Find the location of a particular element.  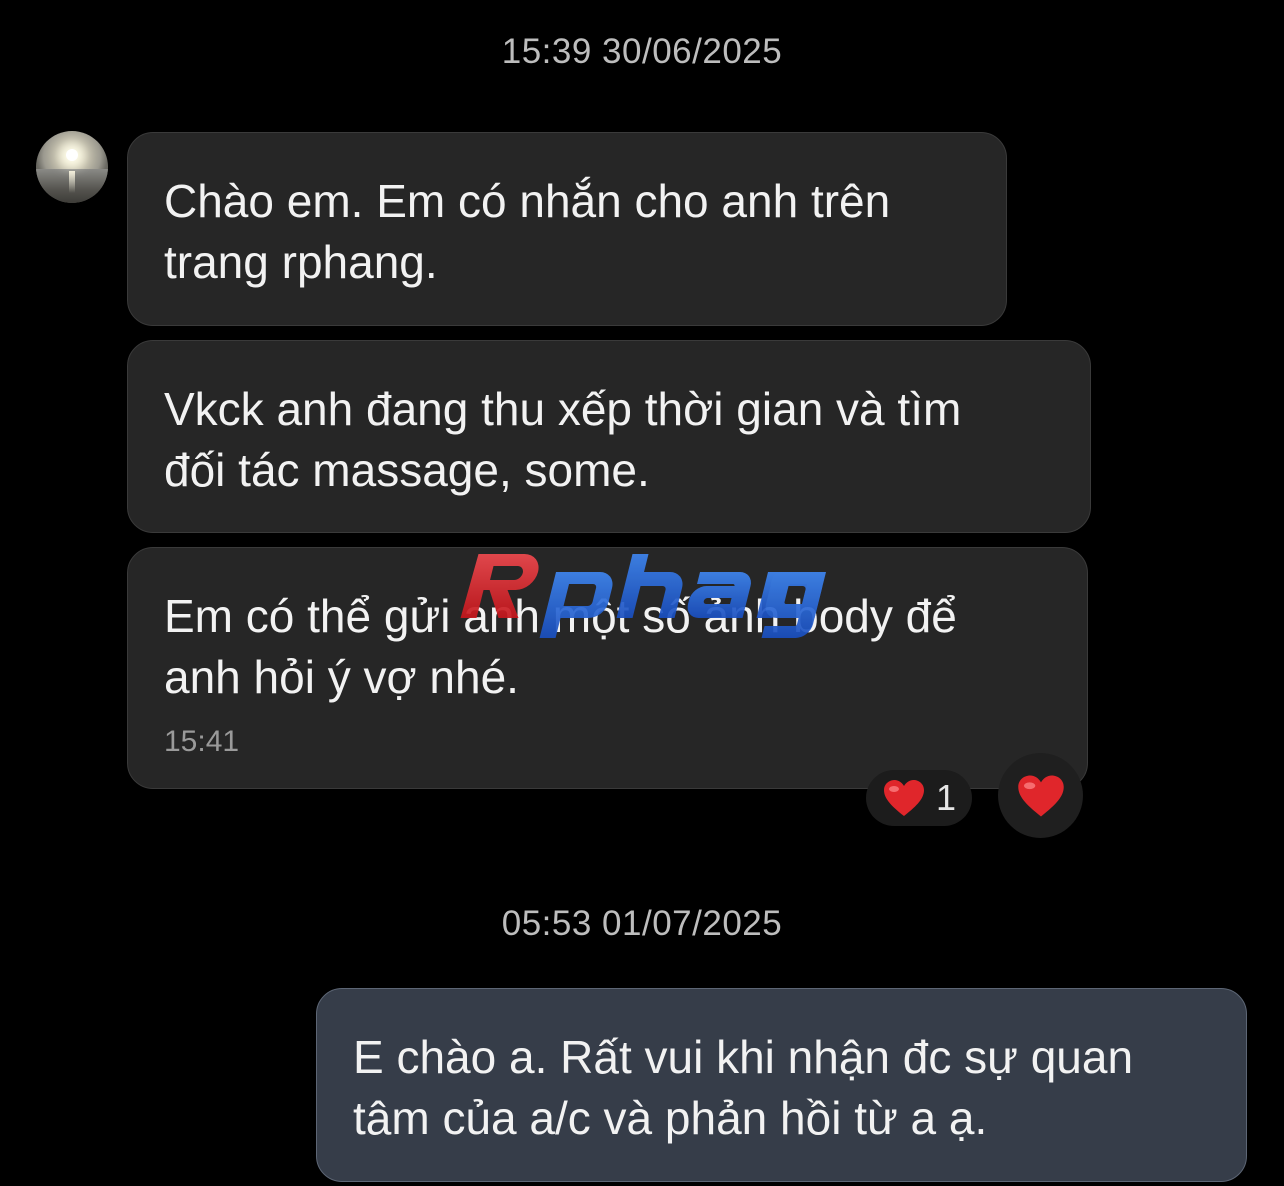

date-separator: 05:53 01/07/2025 is located at coordinates (642, 923).